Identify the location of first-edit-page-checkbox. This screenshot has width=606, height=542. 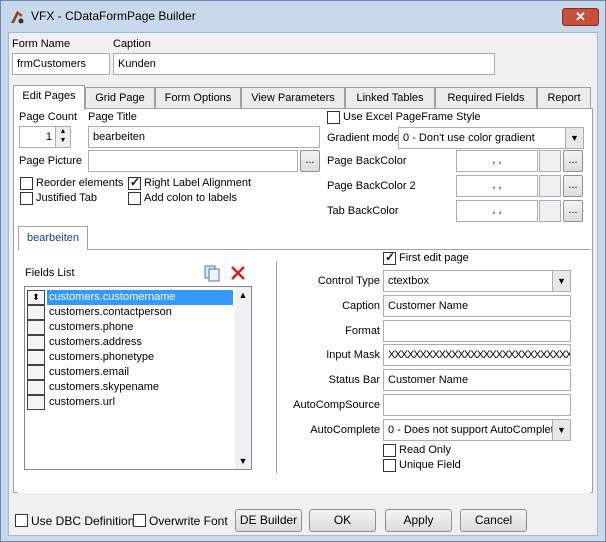
(389, 257).